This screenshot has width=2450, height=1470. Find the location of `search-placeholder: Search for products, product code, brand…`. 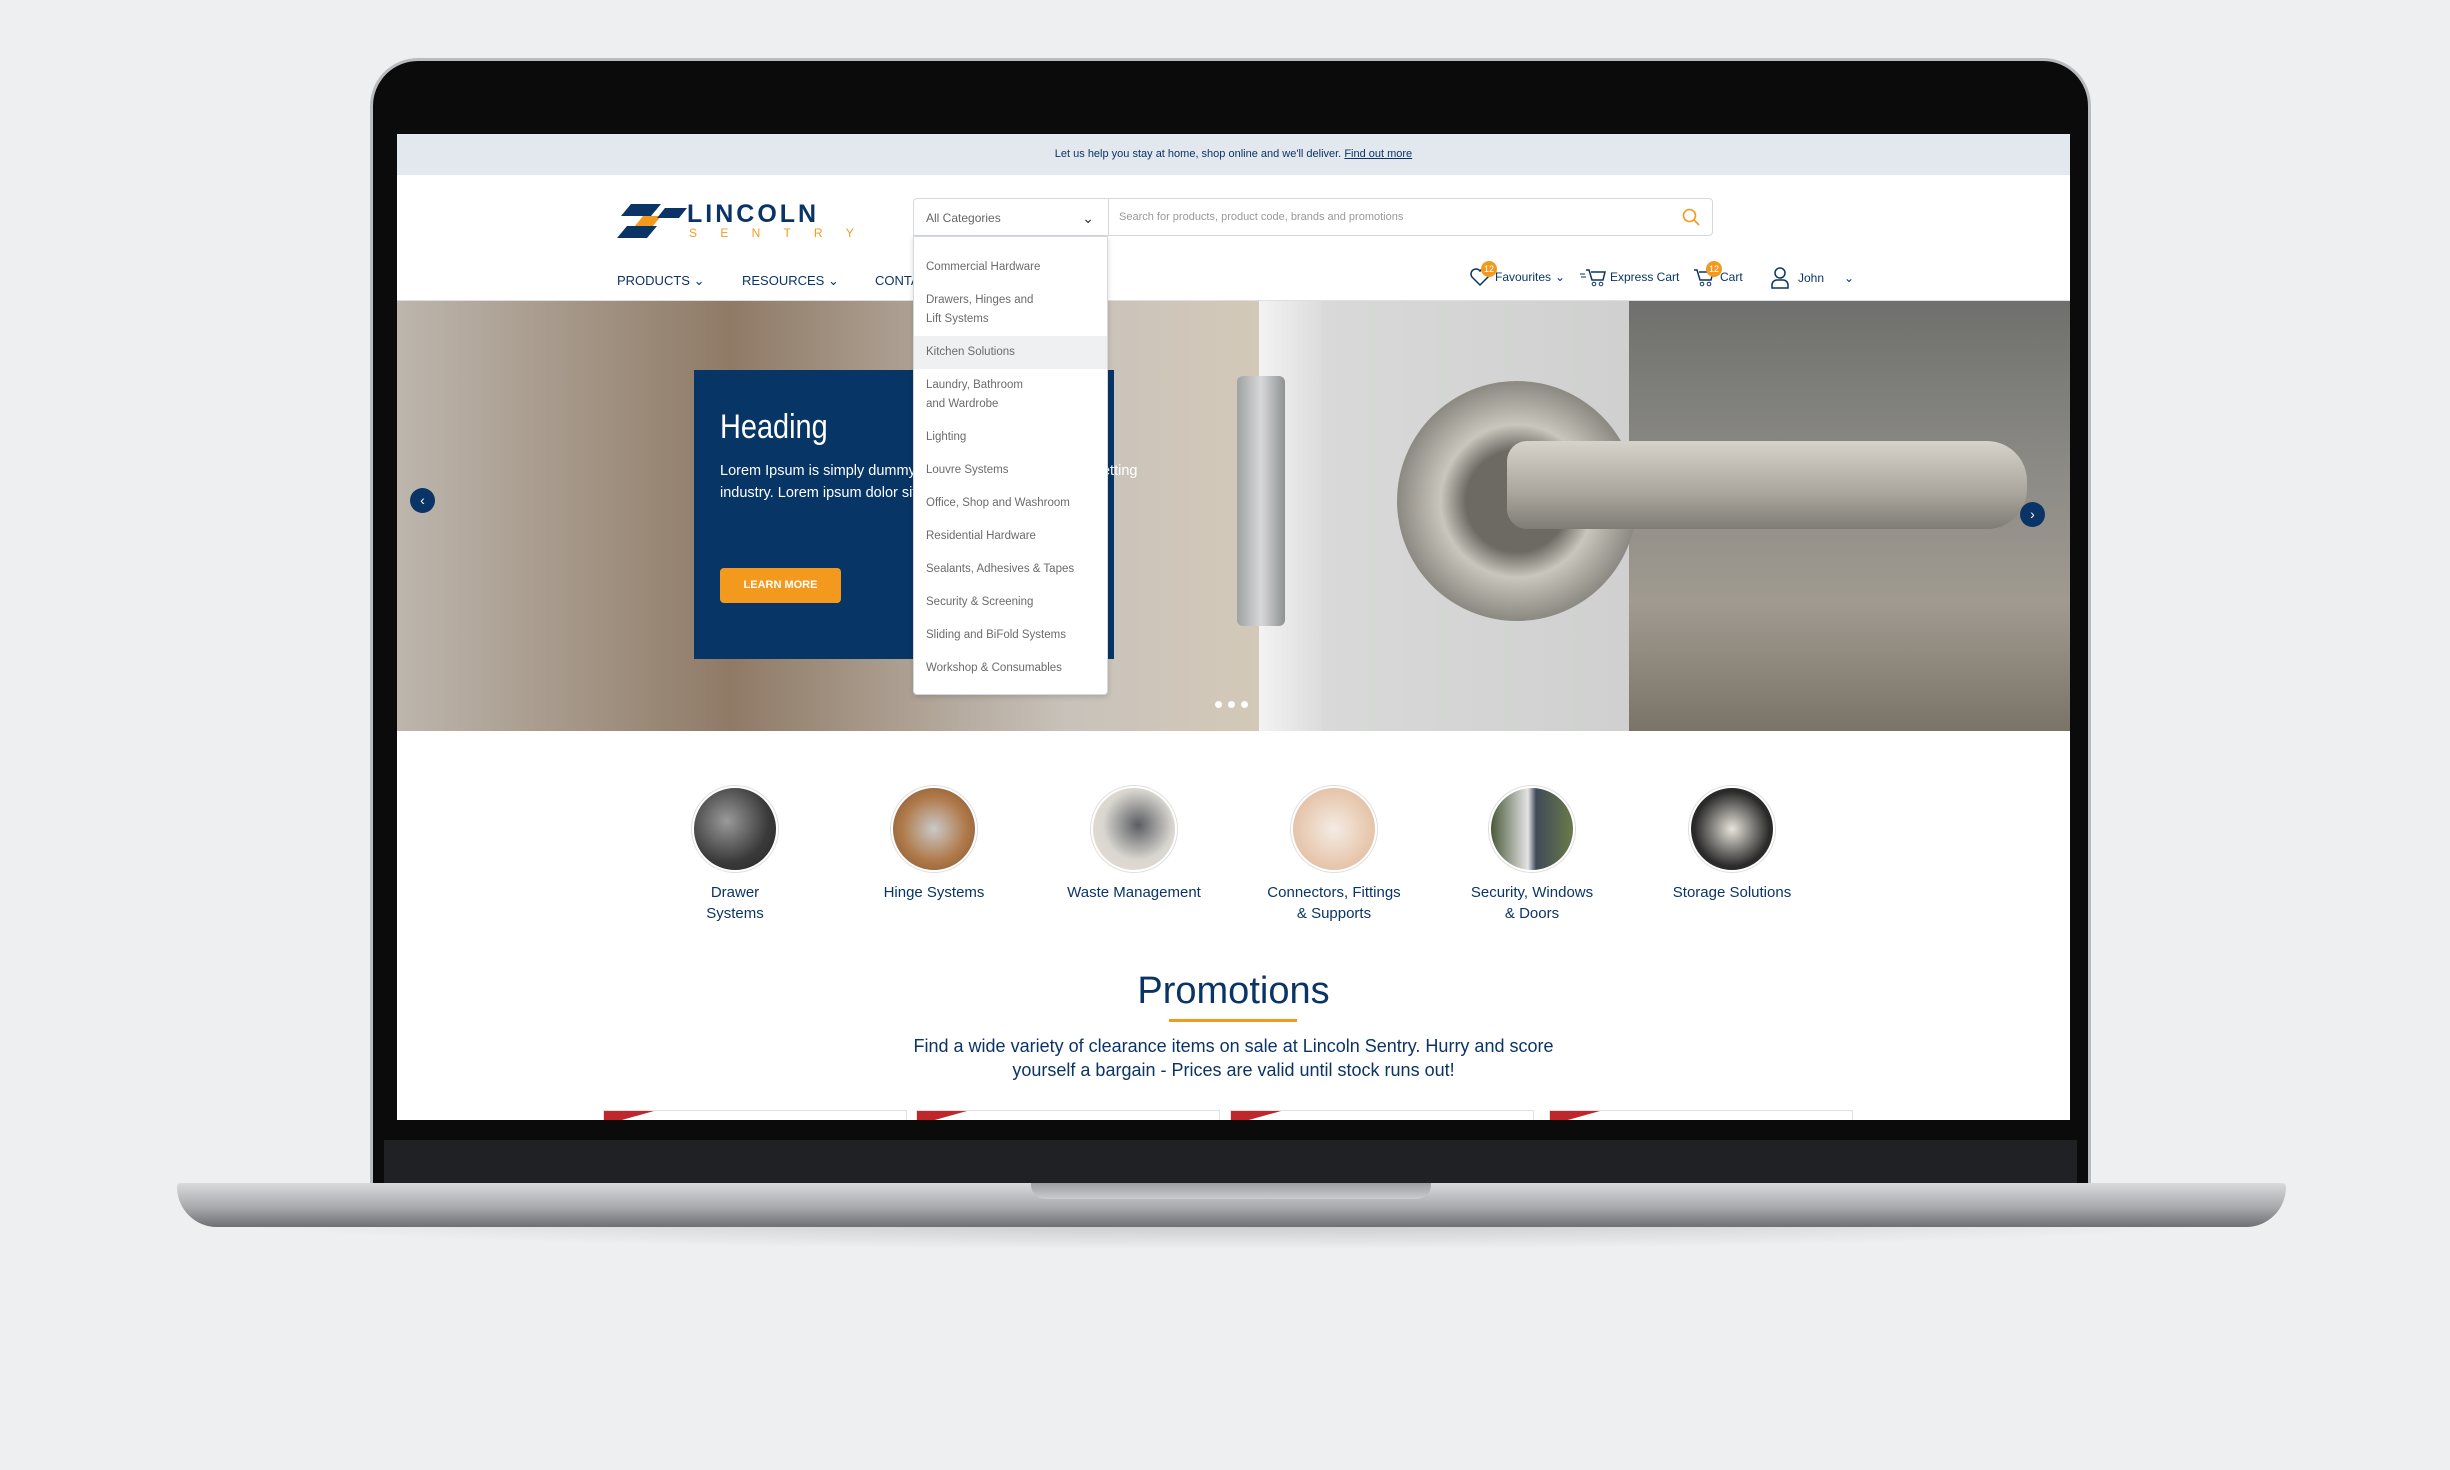

search-placeholder: Search for products, product code, brand… is located at coordinates (1261, 217).